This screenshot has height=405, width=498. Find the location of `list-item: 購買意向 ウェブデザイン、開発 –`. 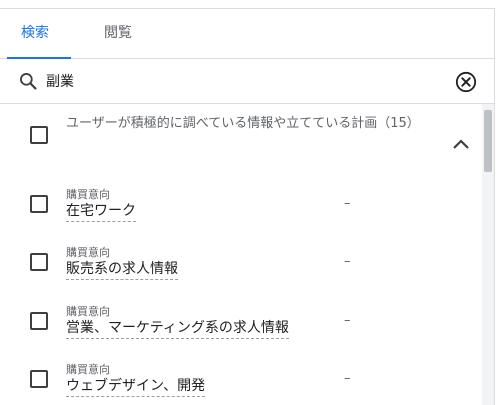

list-item: 購買意向 ウェブデザイン、開発 – is located at coordinates (240, 382).